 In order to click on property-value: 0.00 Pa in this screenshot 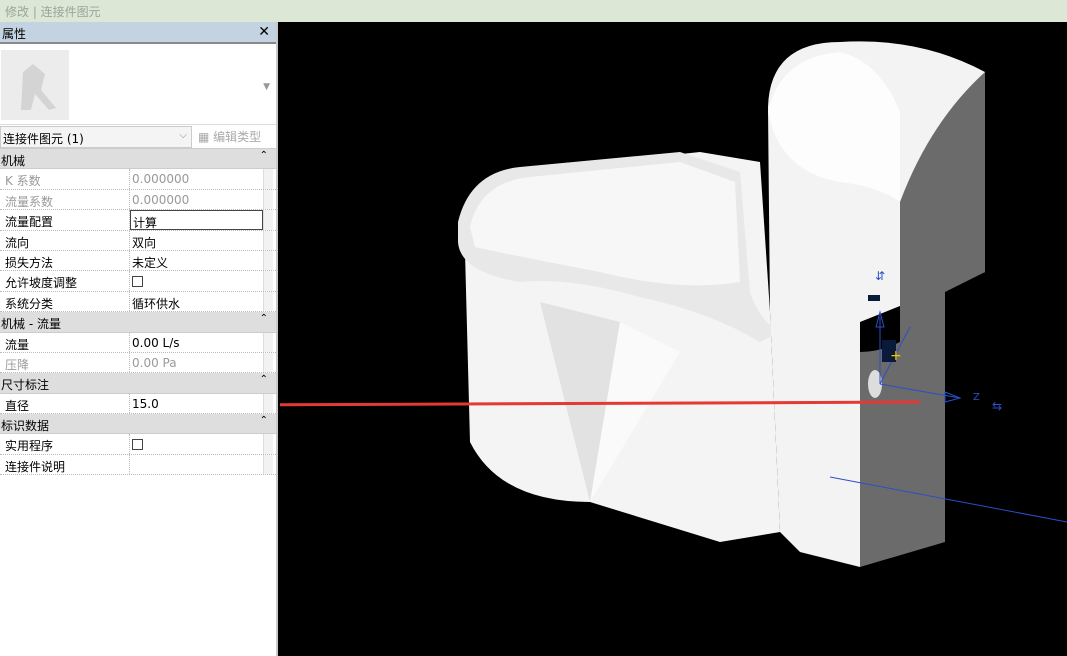, I will do `click(154, 362)`.